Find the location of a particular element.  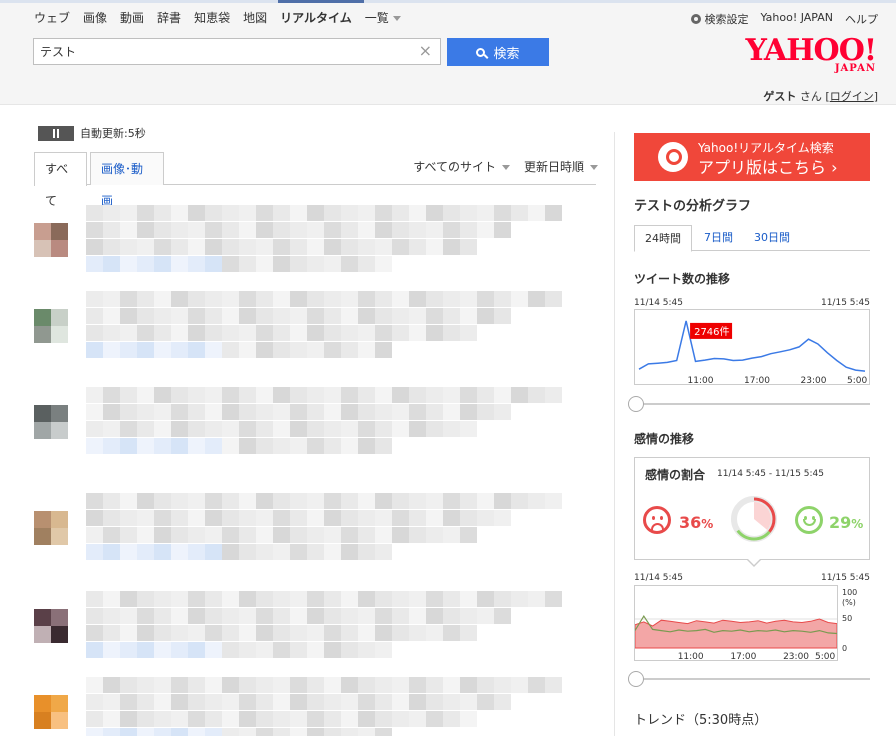

negative-area is located at coordinates (736, 633).